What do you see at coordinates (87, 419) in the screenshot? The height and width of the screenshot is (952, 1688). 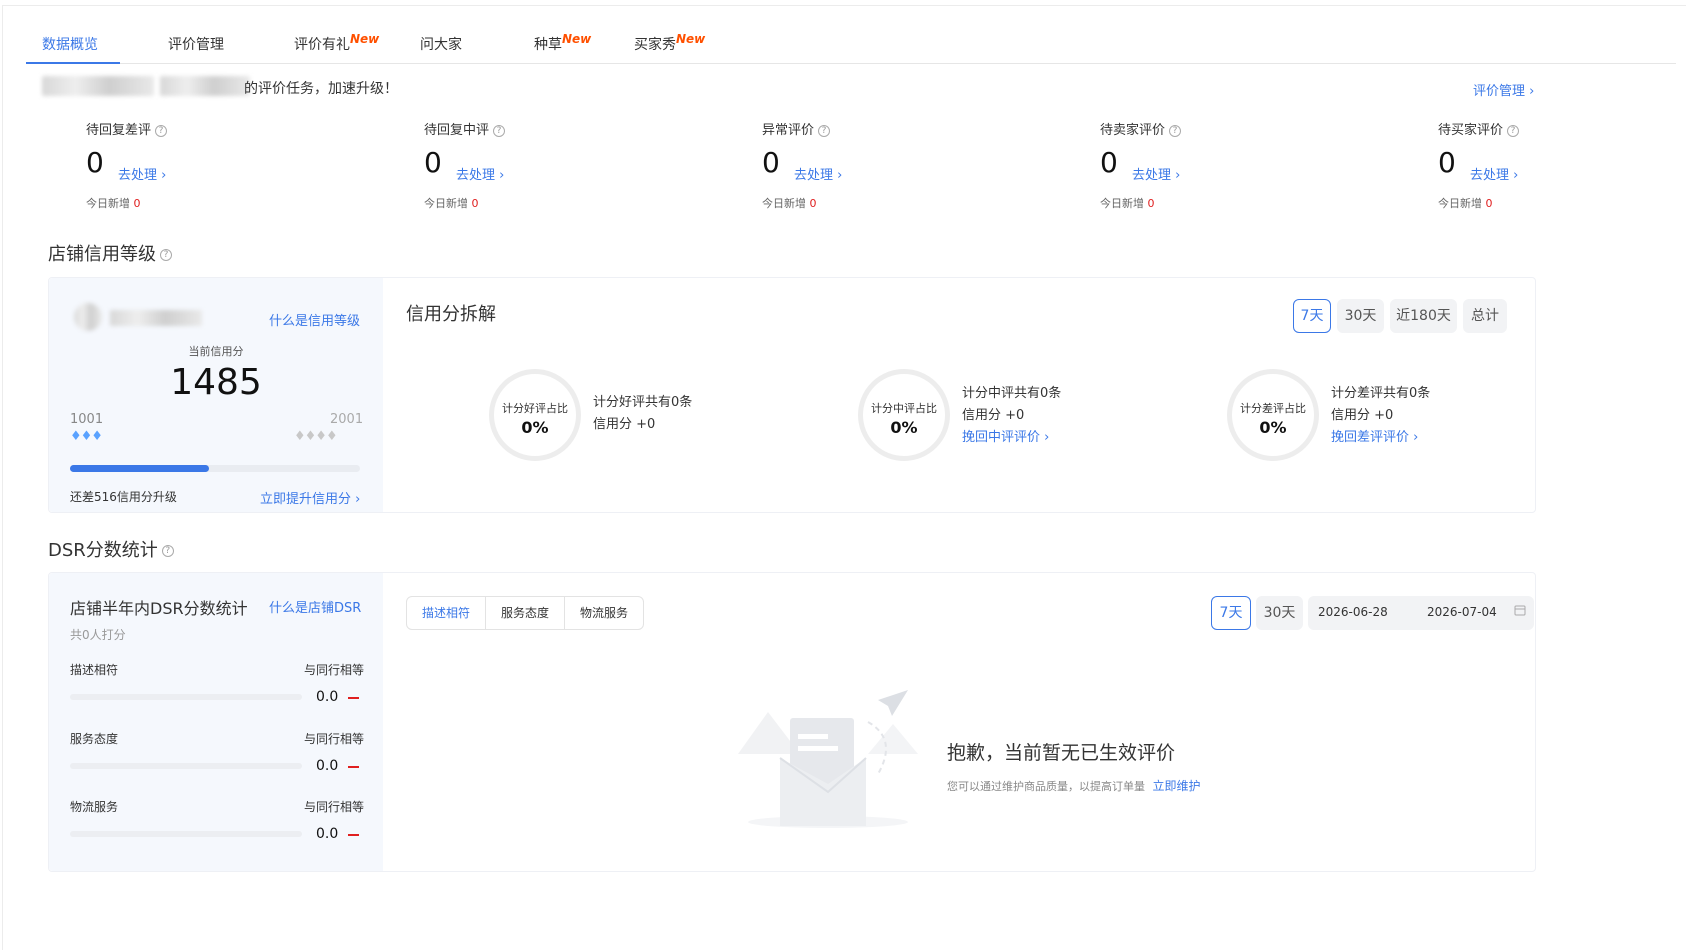 I see `range-min: 1001` at bounding box center [87, 419].